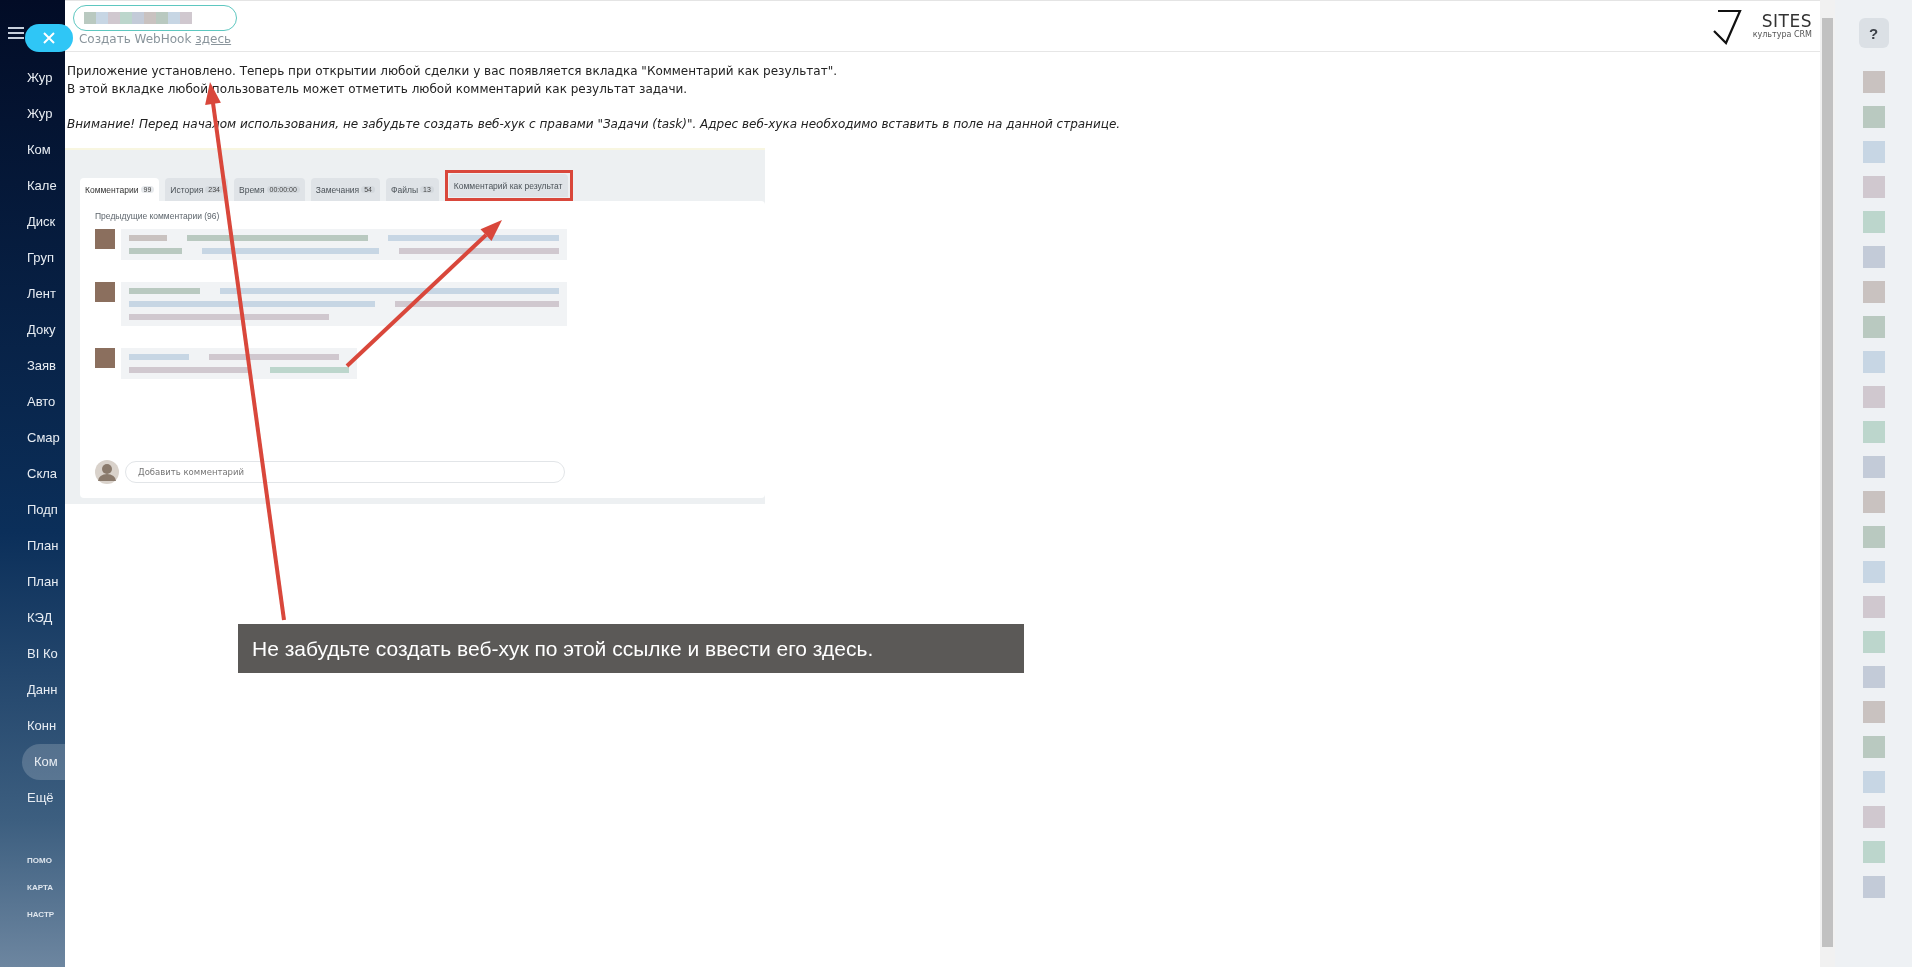 Image resolution: width=1912 pixels, height=967 pixels. What do you see at coordinates (32, 402) in the screenshot?
I see `sidebar-item: Авто` at bounding box center [32, 402].